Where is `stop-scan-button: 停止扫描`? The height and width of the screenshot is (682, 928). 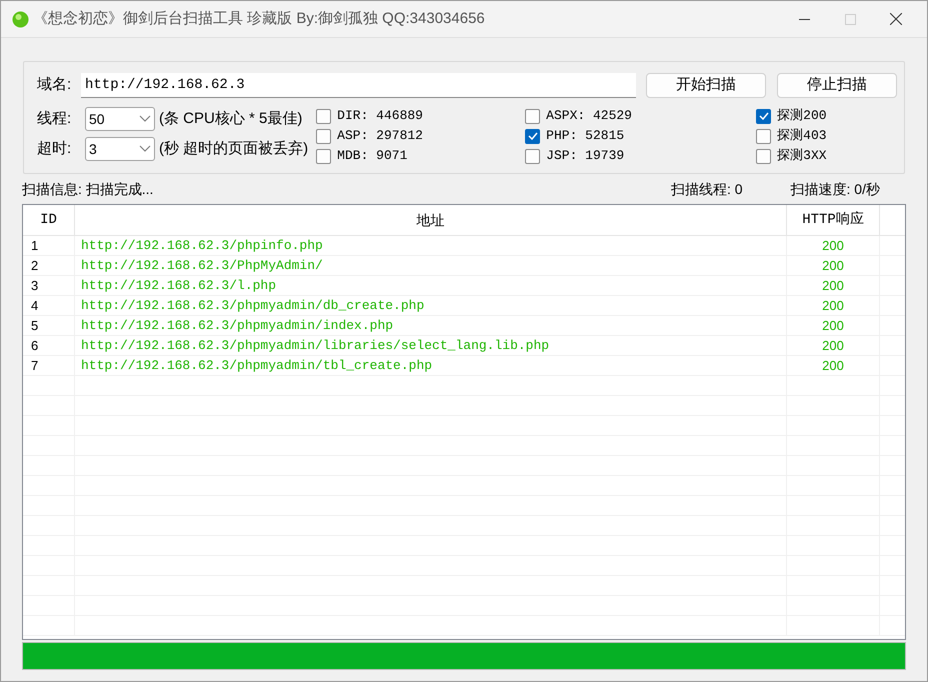 stop-scan-button: 停止扫描 is located at coordinates (837, 85).